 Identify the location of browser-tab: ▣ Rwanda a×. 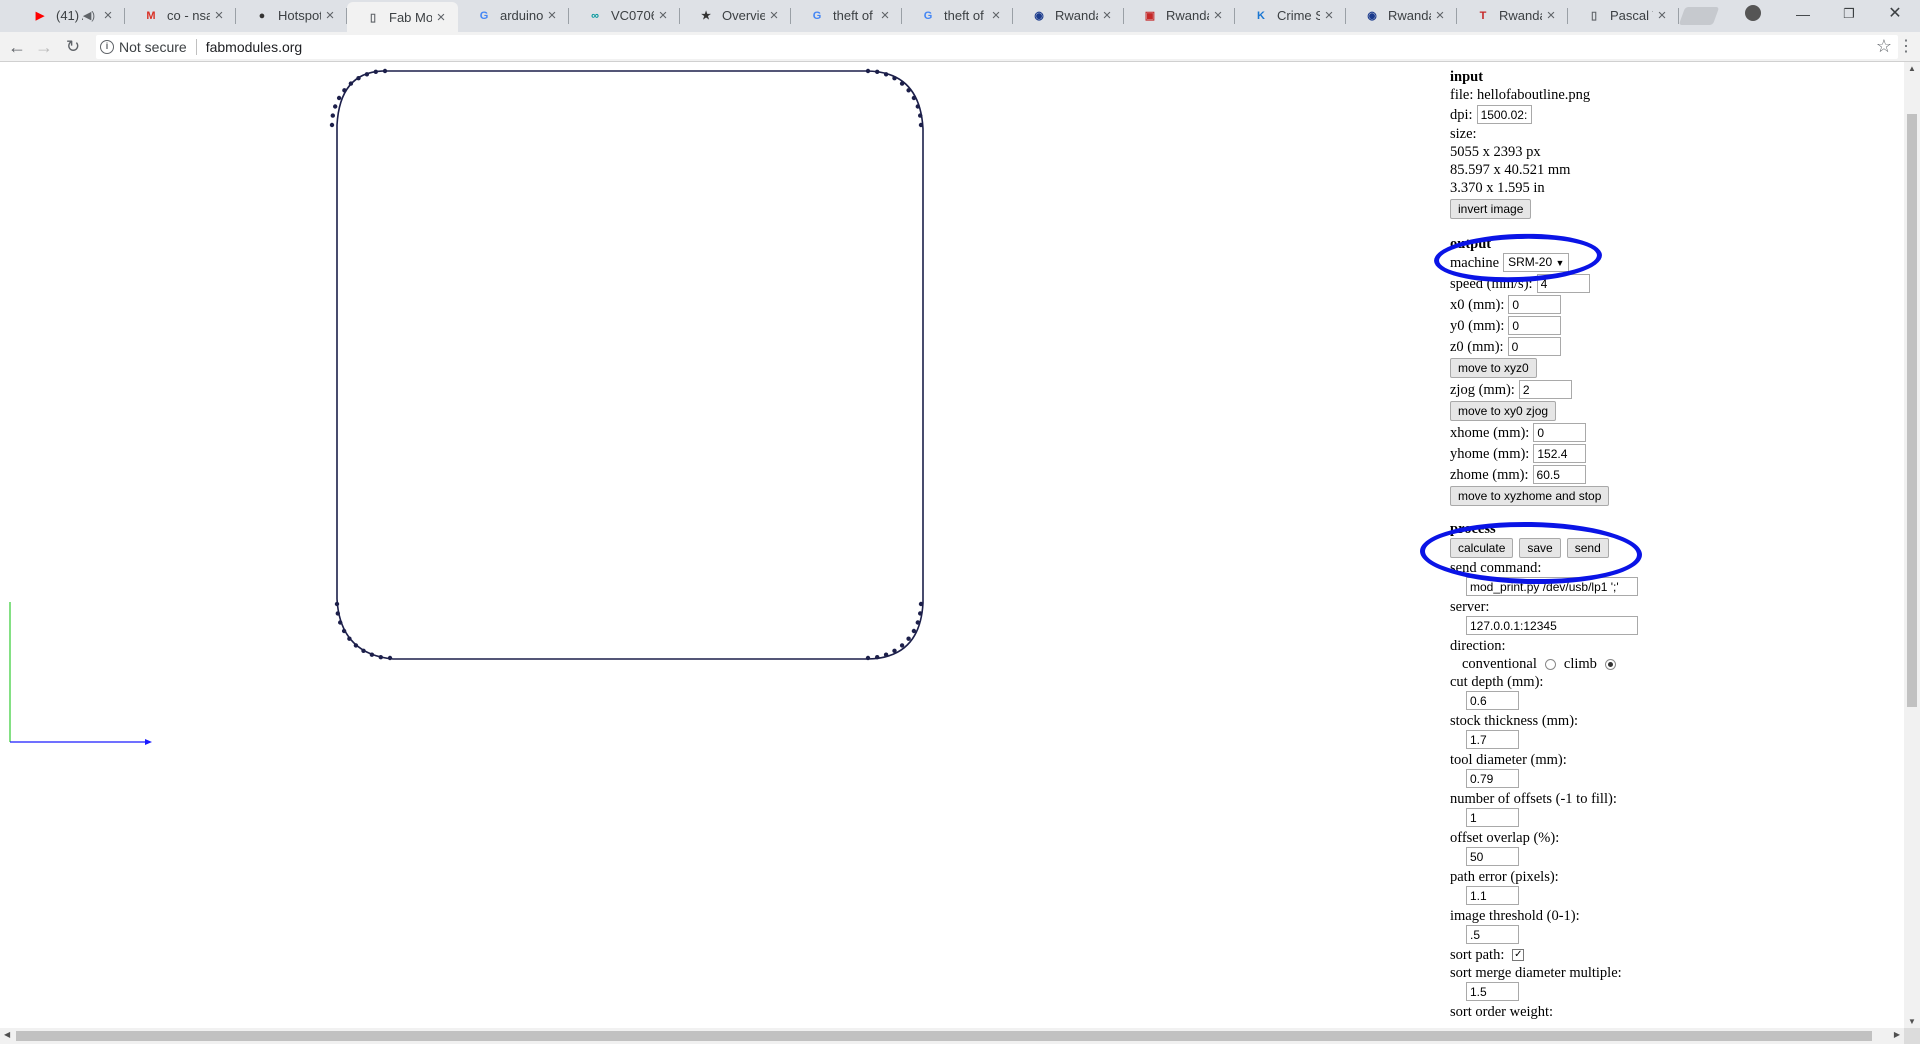
(1179, 15).